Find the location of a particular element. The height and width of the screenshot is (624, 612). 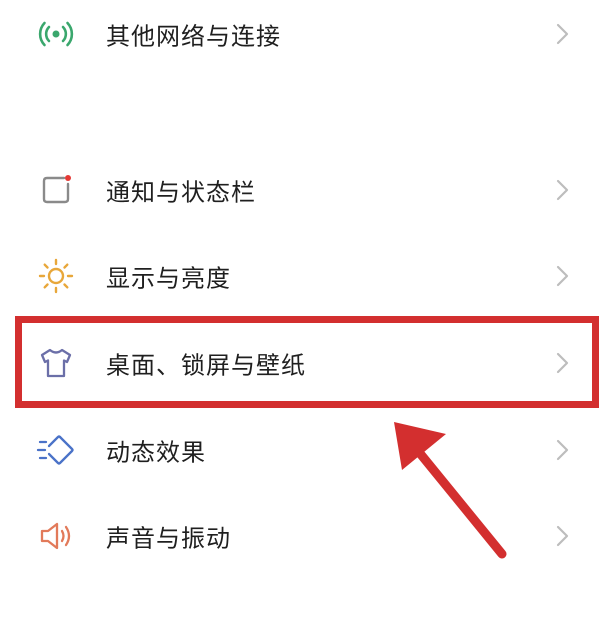

settings-item-label: 通知与状态栏 is located at coordinates (181, 192).